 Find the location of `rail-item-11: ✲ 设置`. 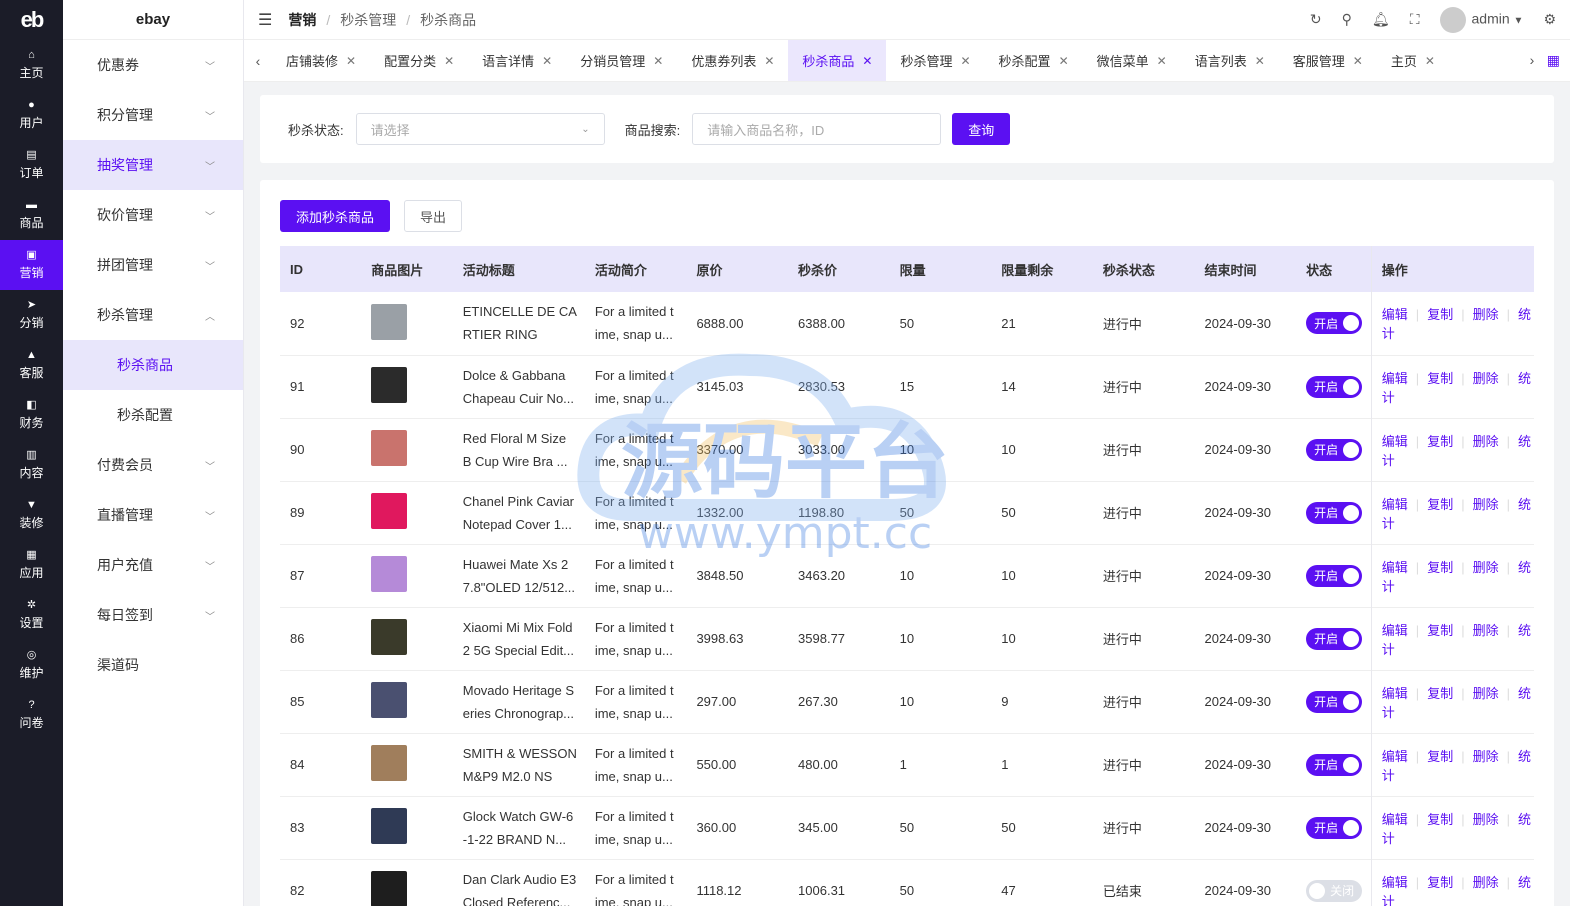

rail-item-11: ✲ 设置 is located at coordinates (31, 615).